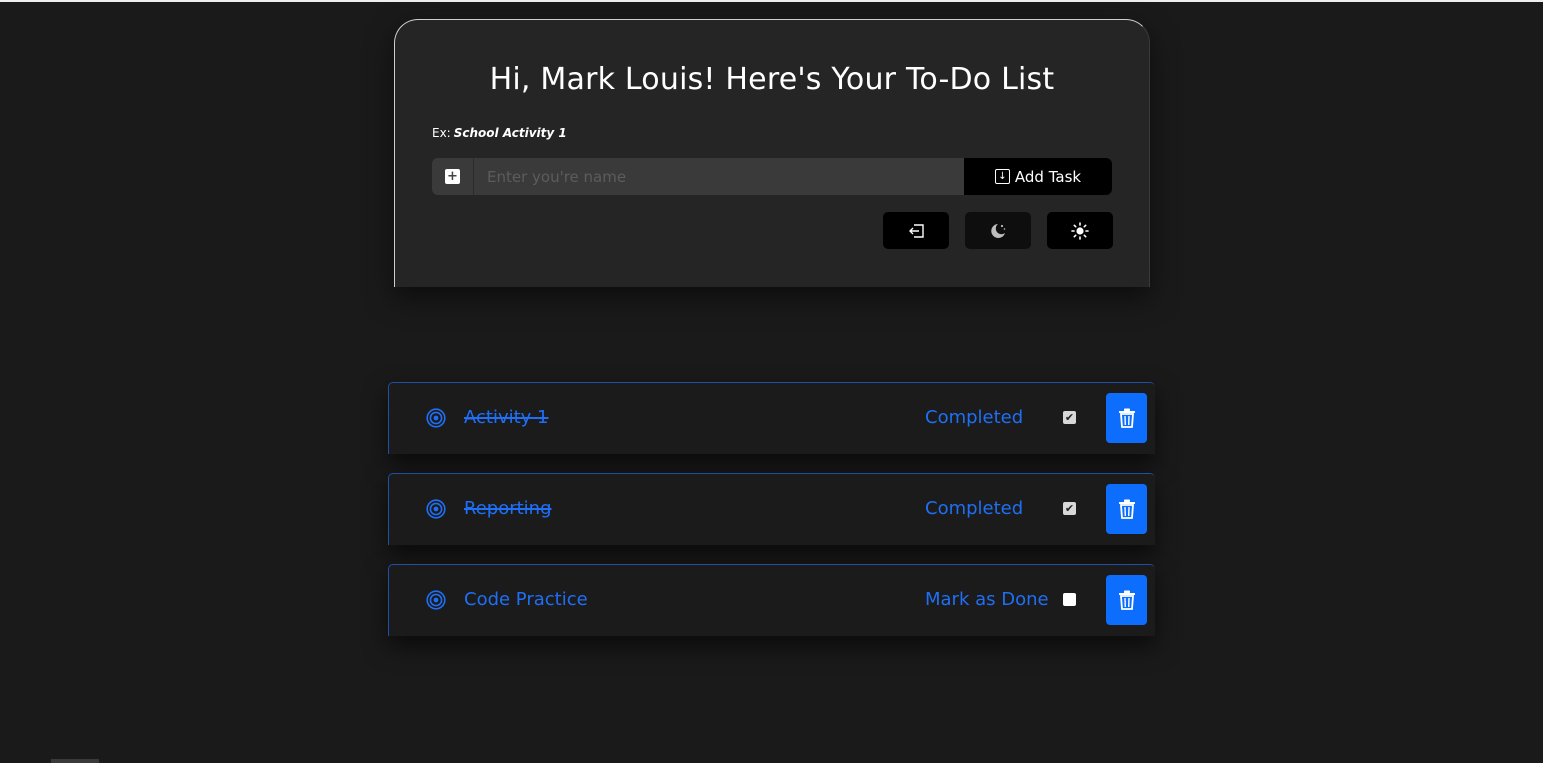 The width and height of the screenshot is (1543, 763). Describe the element at coordinates (441, 133) in the screenshot. I see `hint-label: Ex:` at that location.